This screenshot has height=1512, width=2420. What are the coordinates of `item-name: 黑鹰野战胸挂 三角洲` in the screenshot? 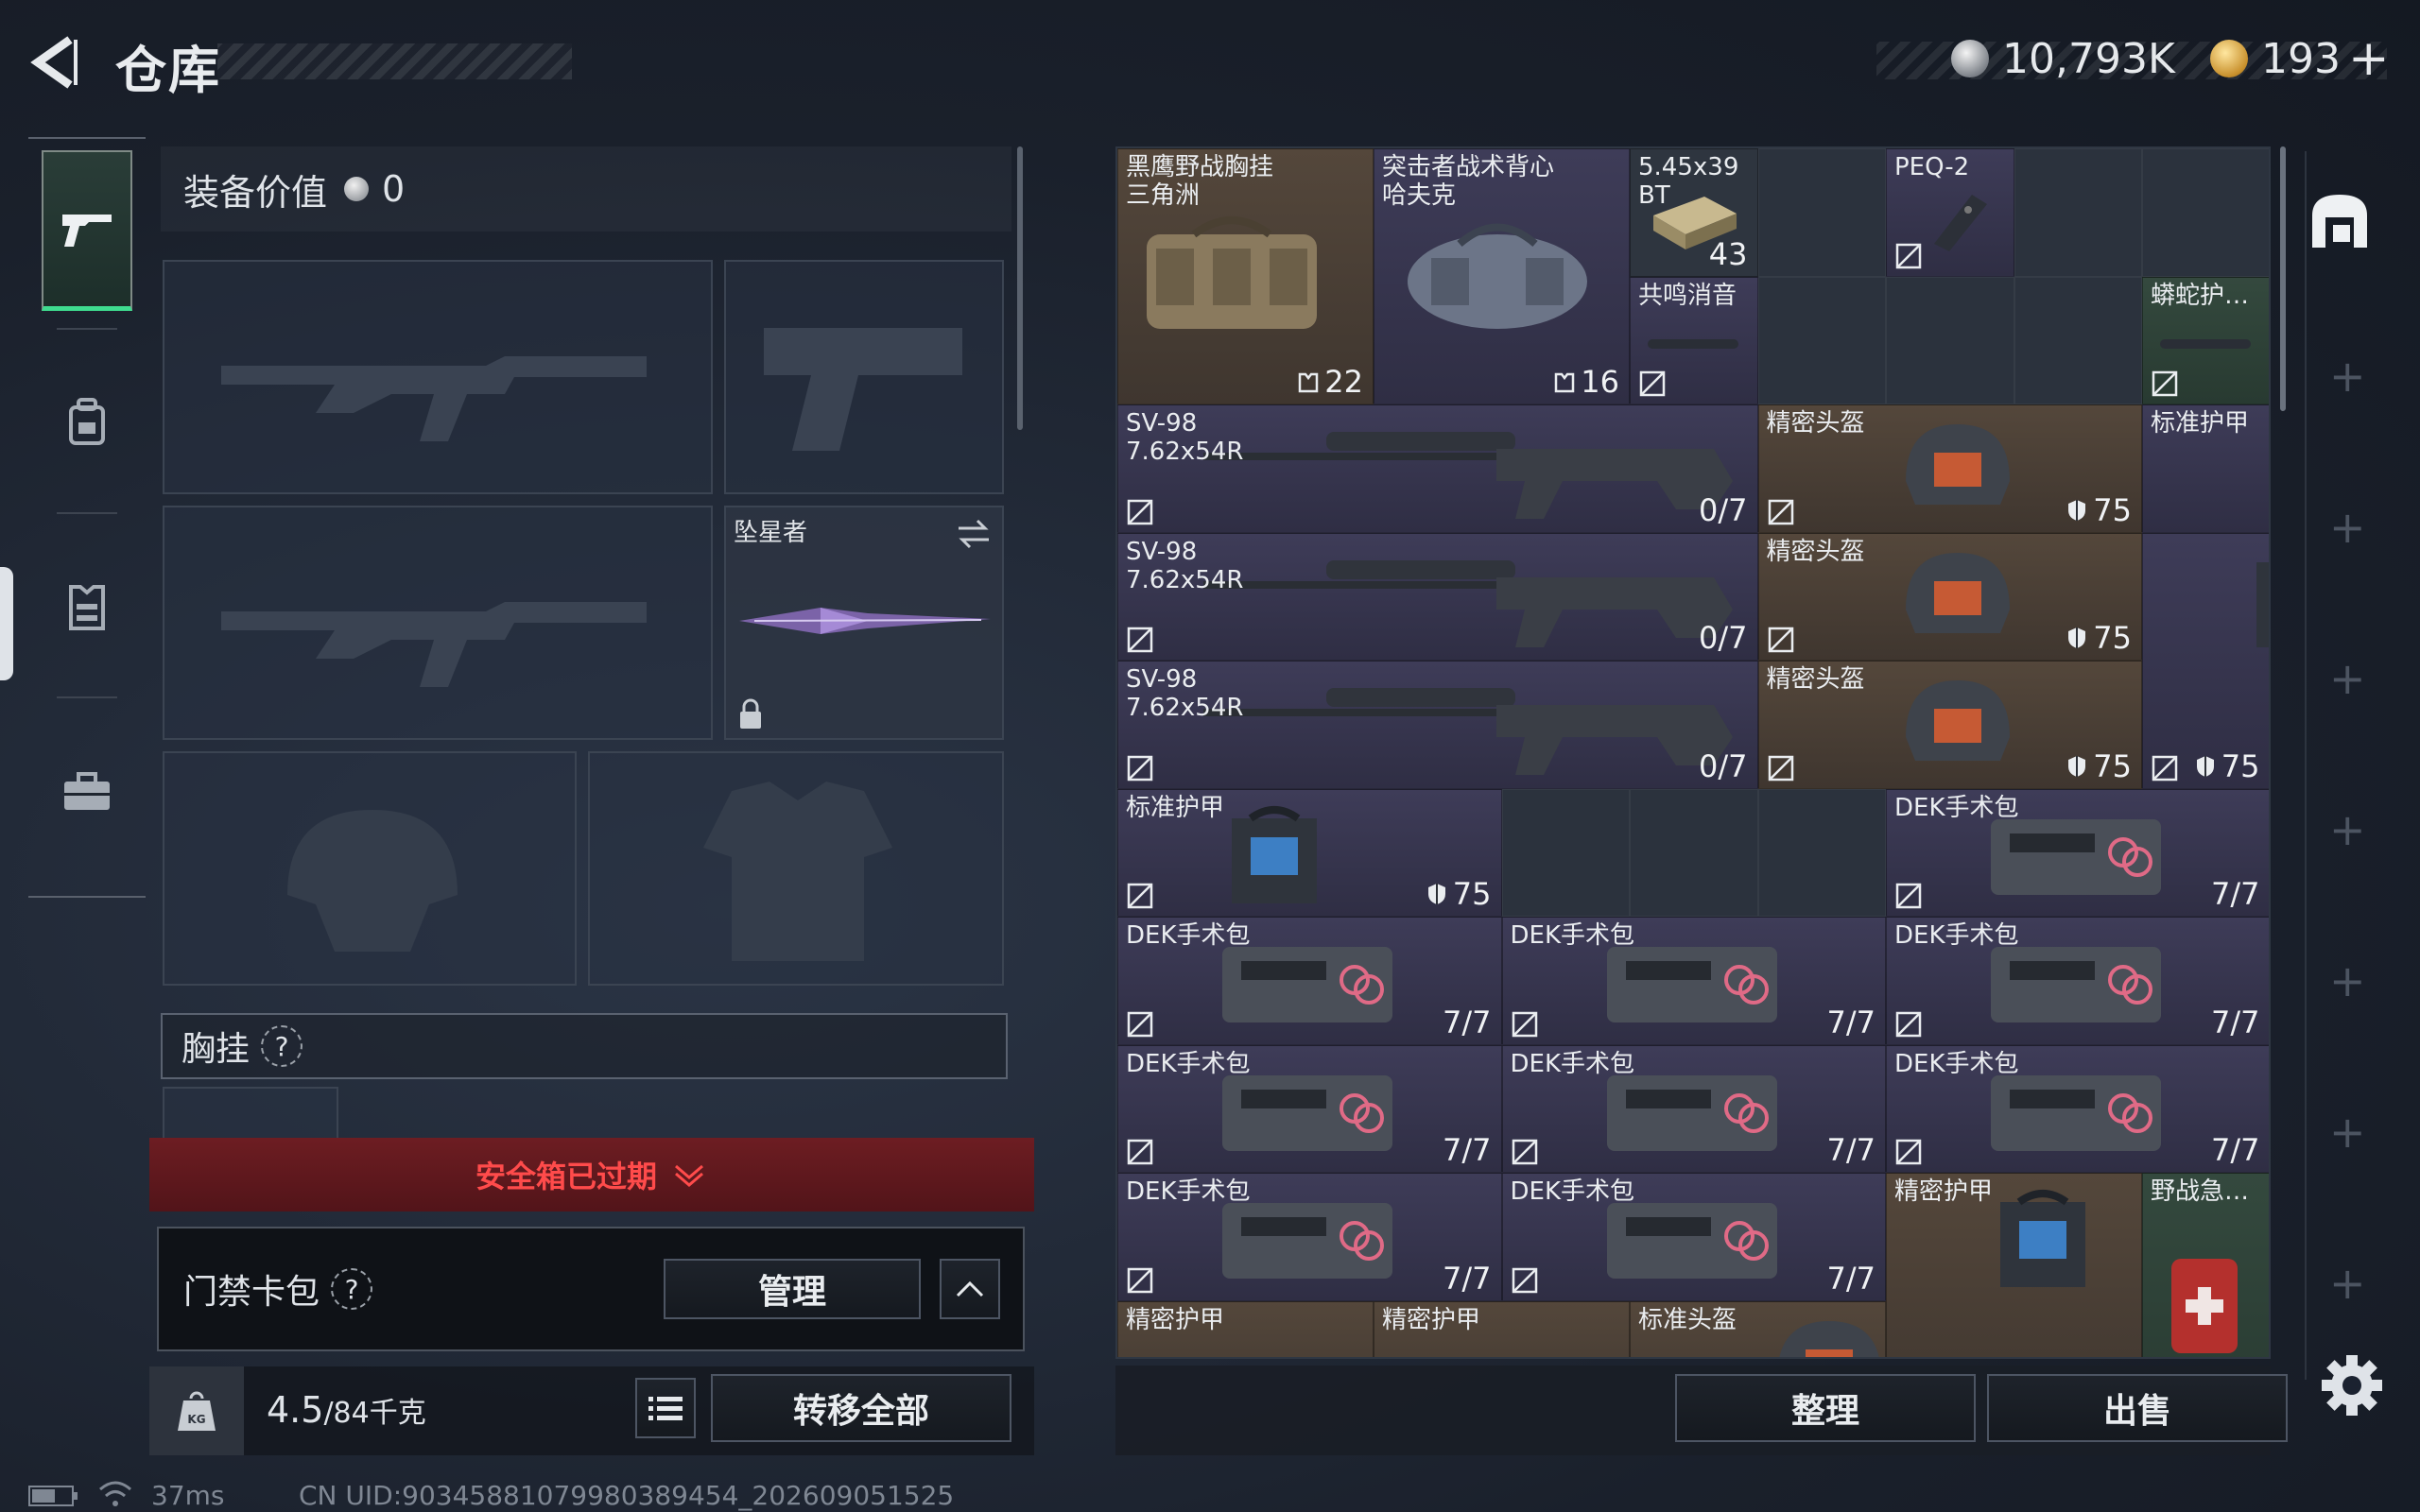 It's located at (1200, 181).